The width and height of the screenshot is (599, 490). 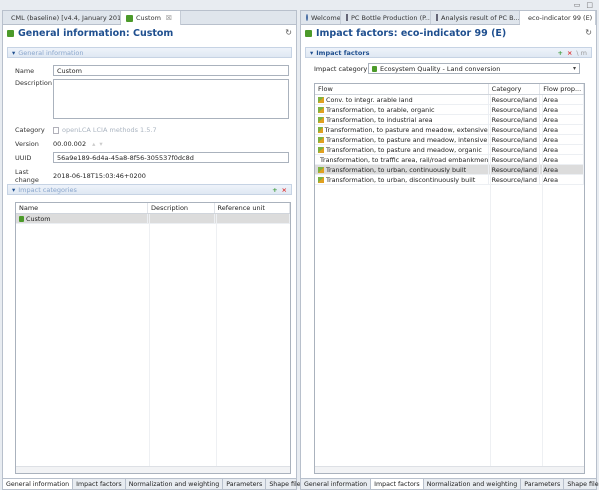 What do you see at coordinates (448, 52) in the screenshot?
I see `impact-factors-section-header: ▾ Impact factors + × \ m` at bounding box center [448, 52].